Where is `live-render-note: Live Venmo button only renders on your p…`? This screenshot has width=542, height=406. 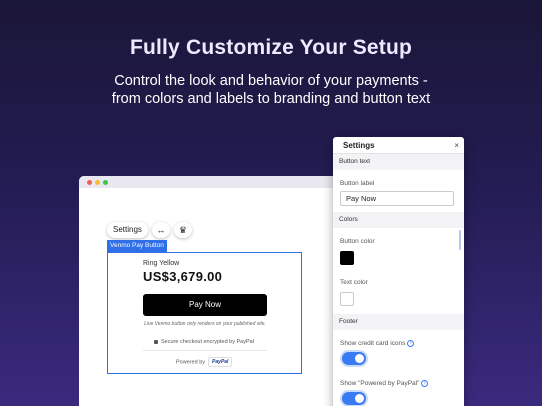
live-render-note: Live Venmo button only renders on your p… is located at coordinates (205, 324).